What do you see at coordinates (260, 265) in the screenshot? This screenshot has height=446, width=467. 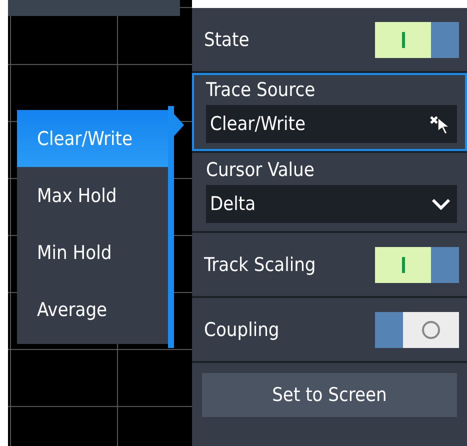 I see `setting-label: Track Scaling` at bounding box center [260, 265].